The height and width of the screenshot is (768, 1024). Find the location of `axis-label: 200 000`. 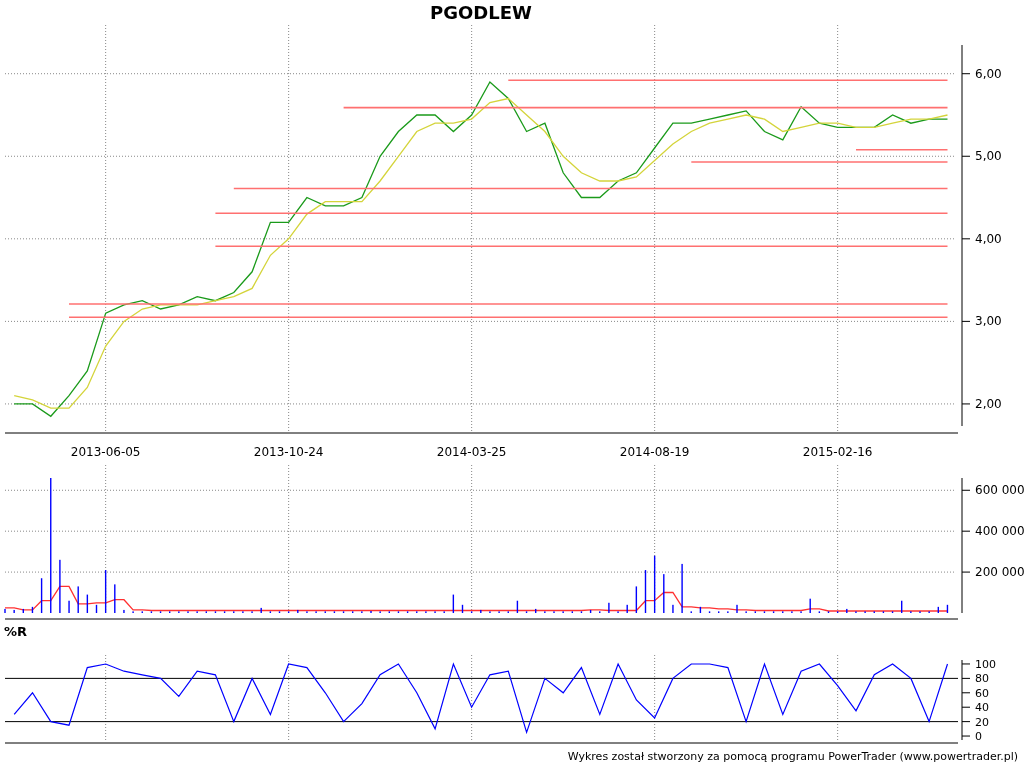

axis-label: 200 000 is located at coordinates (999, 572).